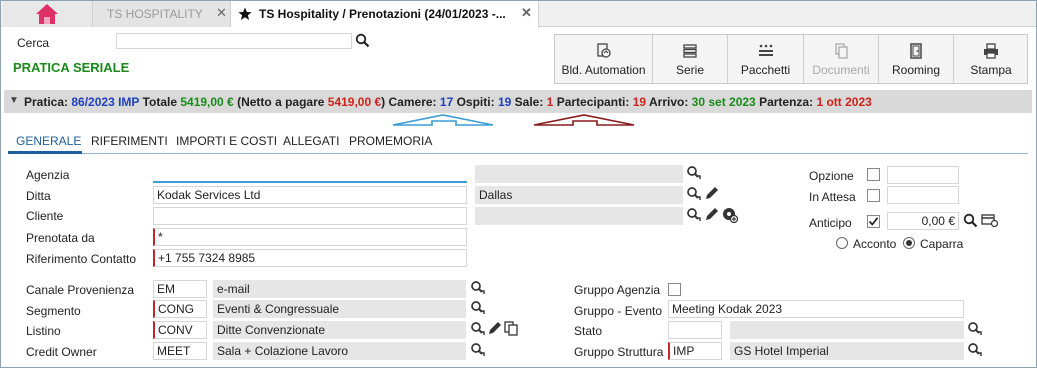 Image resolution: width=1037 pixels, height=368 pixels. I want to click on opzione-checkbox, so click(873, 174).